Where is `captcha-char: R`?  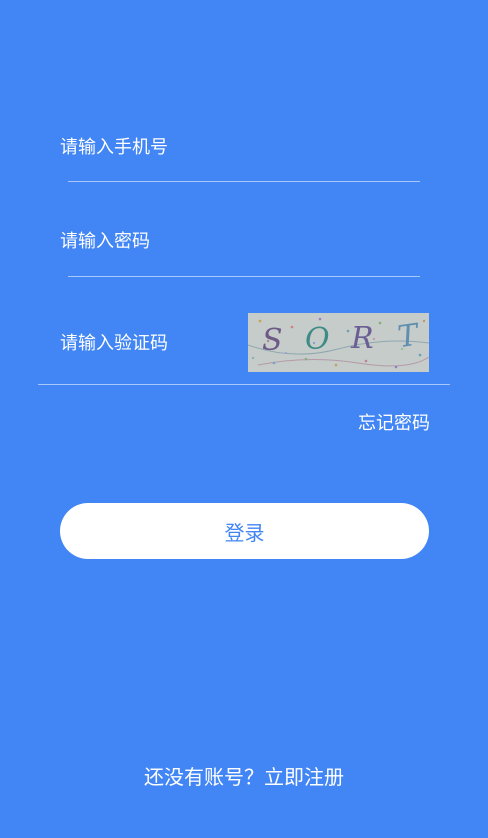
captcha-char: R is located at coordinates (362, 338).